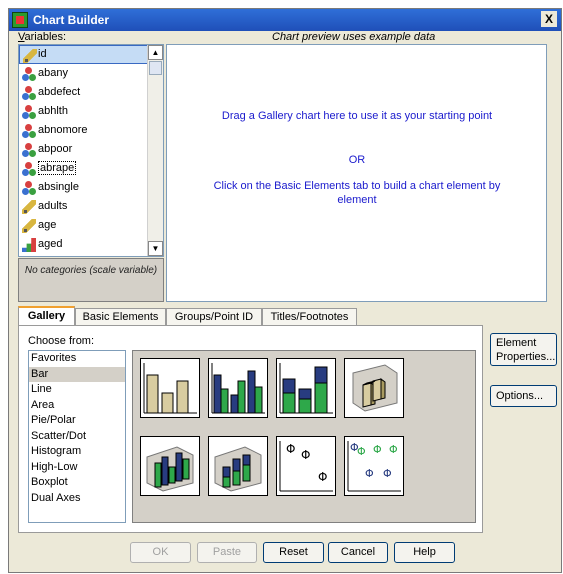 The image size is (563, 574). I want to click on variable-item: abdefect, so click(91, 92).